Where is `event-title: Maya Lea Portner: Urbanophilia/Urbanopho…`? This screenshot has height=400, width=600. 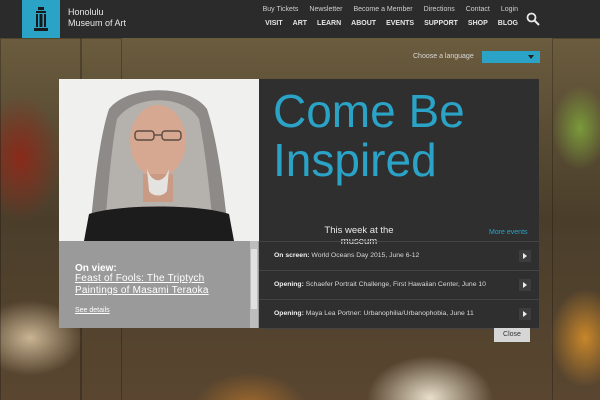 event-title: Maya Lea Portner: Urbanophilia/Urbanopho… is located at coordinates (388, 313).